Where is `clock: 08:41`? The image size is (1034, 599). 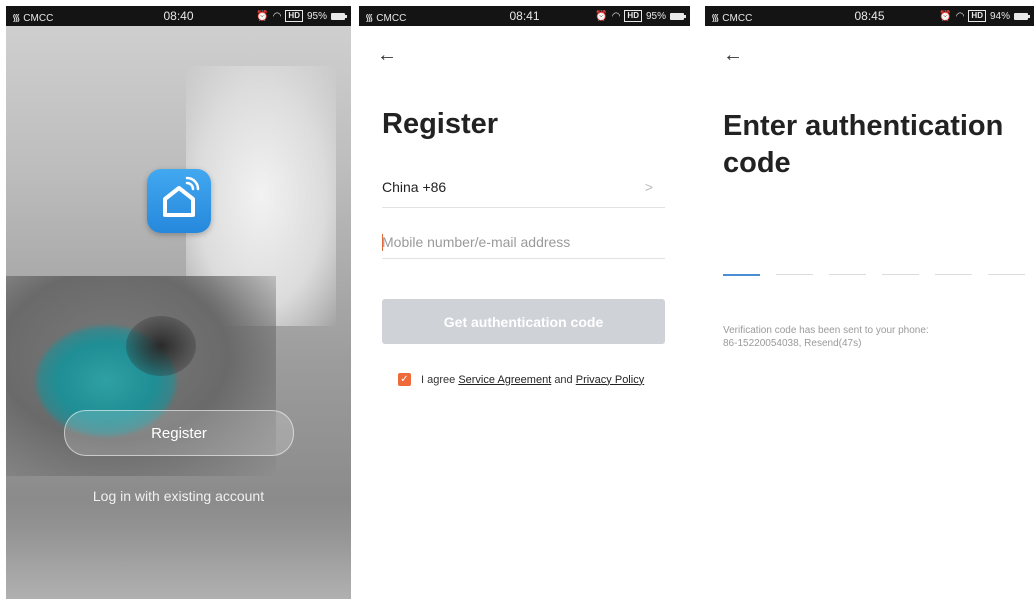 clock: 08:41 is located at coordinates (524, 16).